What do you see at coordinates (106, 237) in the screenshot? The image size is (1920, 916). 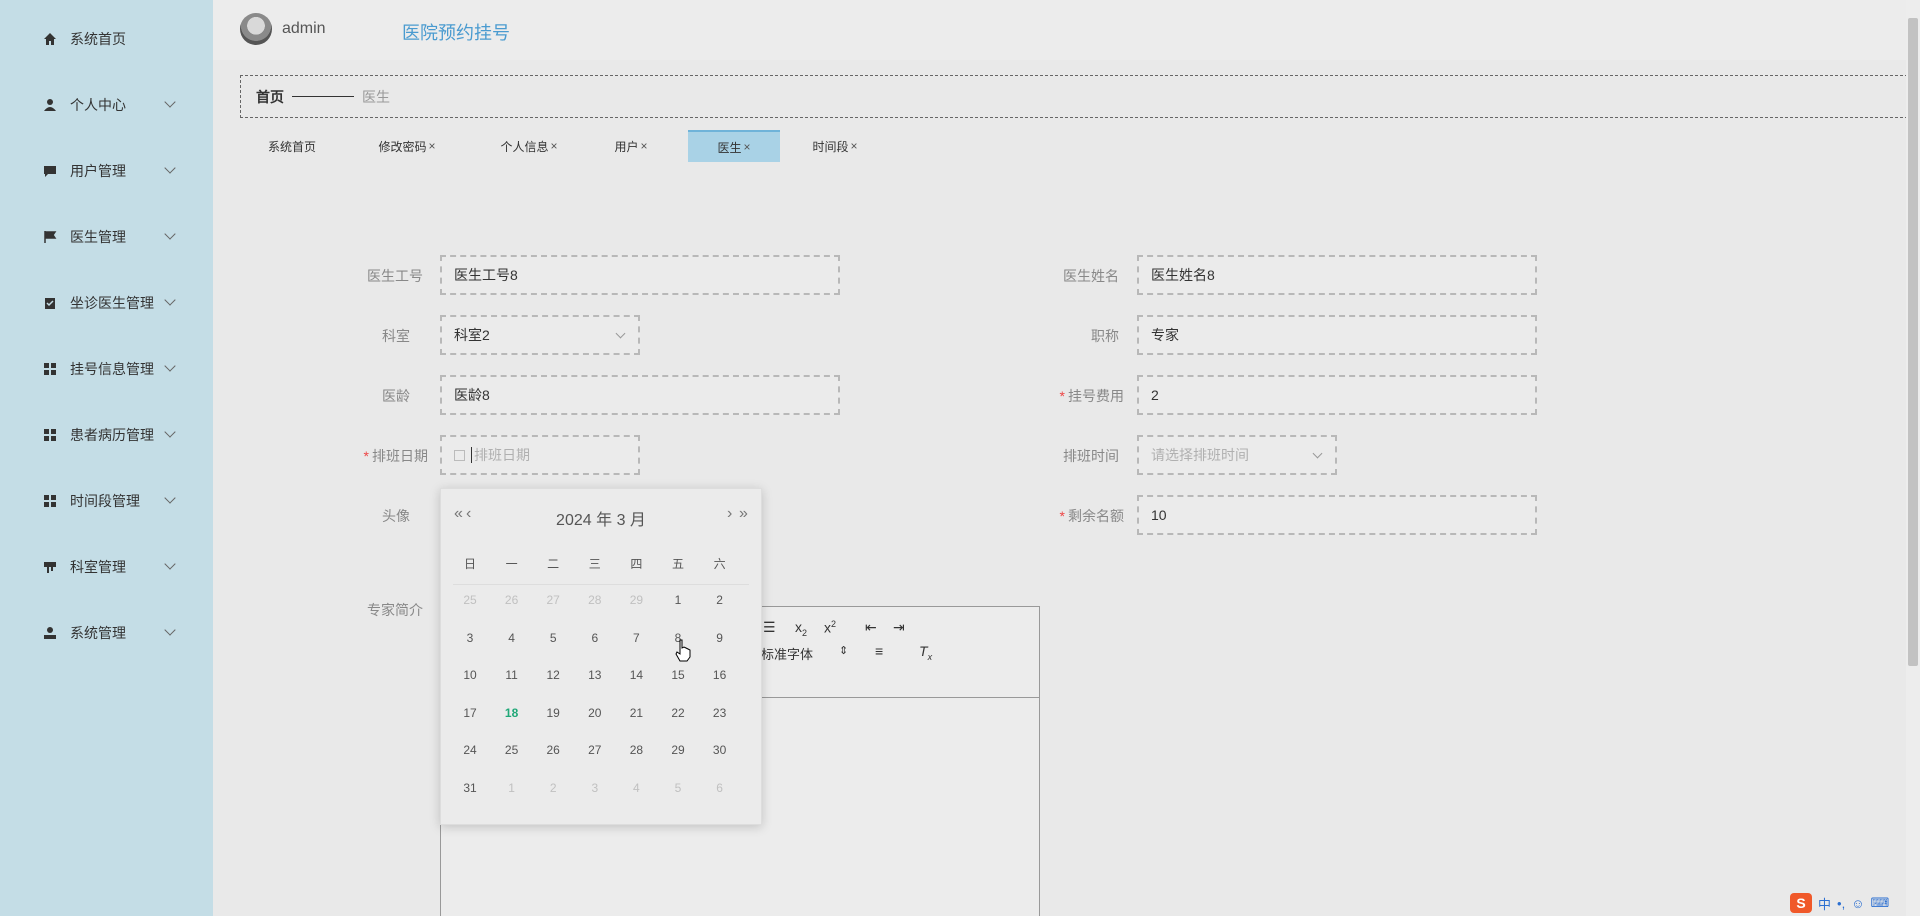 I see `sidebar-item-3: 医生管理` at bounding box center [106, 237].